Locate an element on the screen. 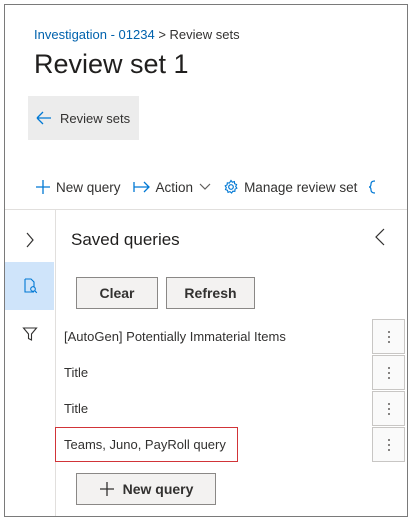 Image resolution: width=412 pixels, height=521 pixels. overflow-command-icon is located at coordinates (374, 187).